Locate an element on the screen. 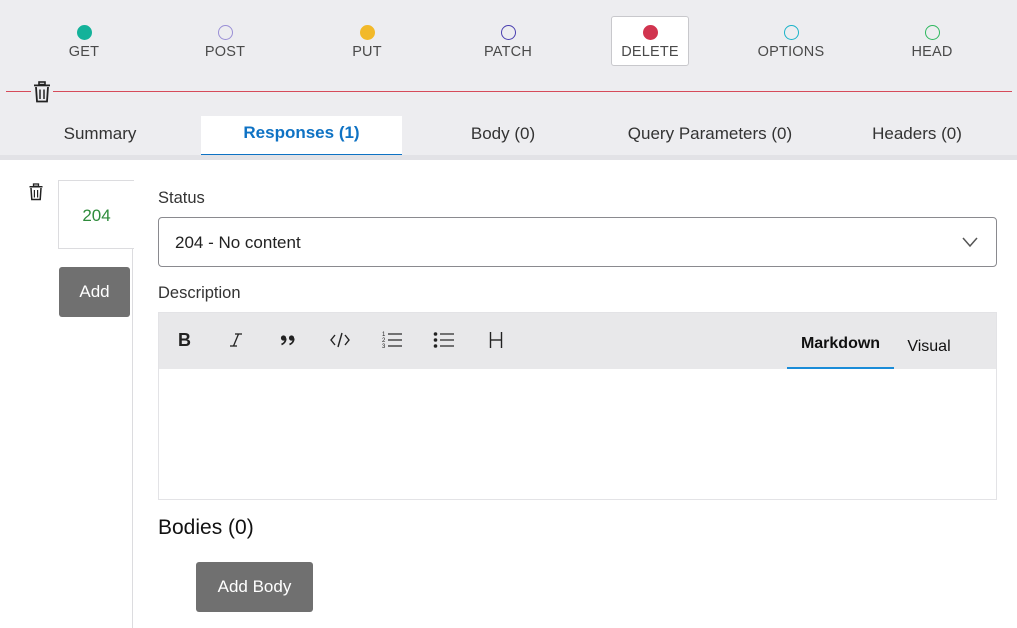  svg-text: 3 is located at coordinates (384, 347).